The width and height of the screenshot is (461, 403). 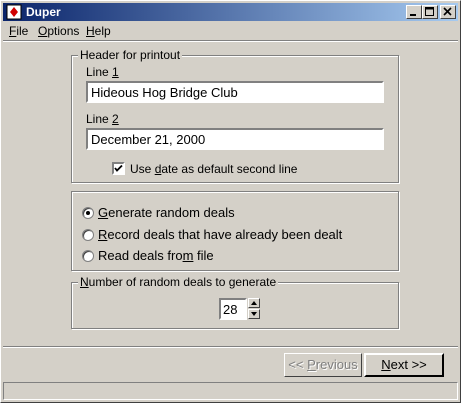 What do you see at coordinates (130, 55) in the screenshot?
I see `header-legend: Header for printout` at bounding box center [130, 55].